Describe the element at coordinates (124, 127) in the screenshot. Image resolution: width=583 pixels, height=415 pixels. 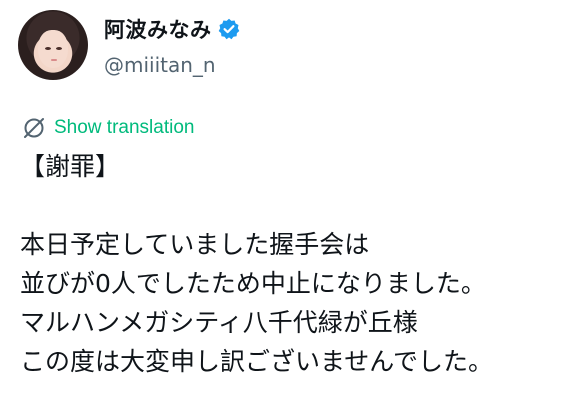
I see `show-translation-label: Show translation` at that location.